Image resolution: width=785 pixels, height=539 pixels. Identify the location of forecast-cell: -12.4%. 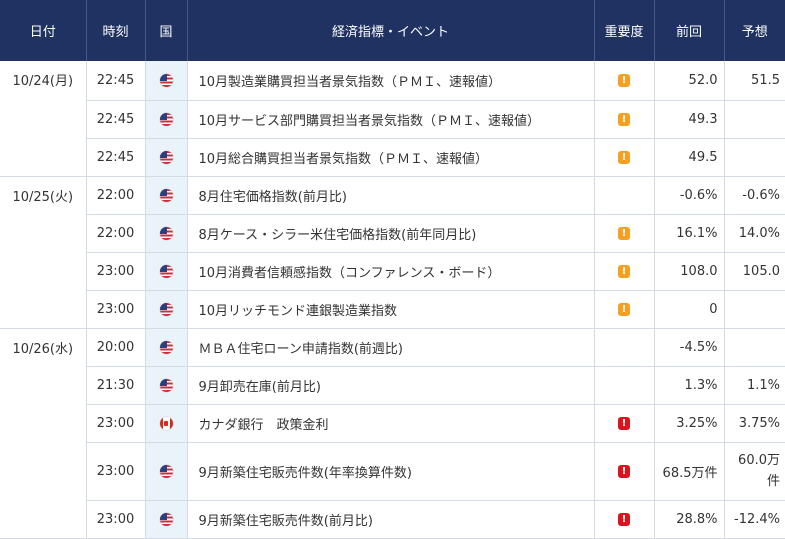
(754, 519).